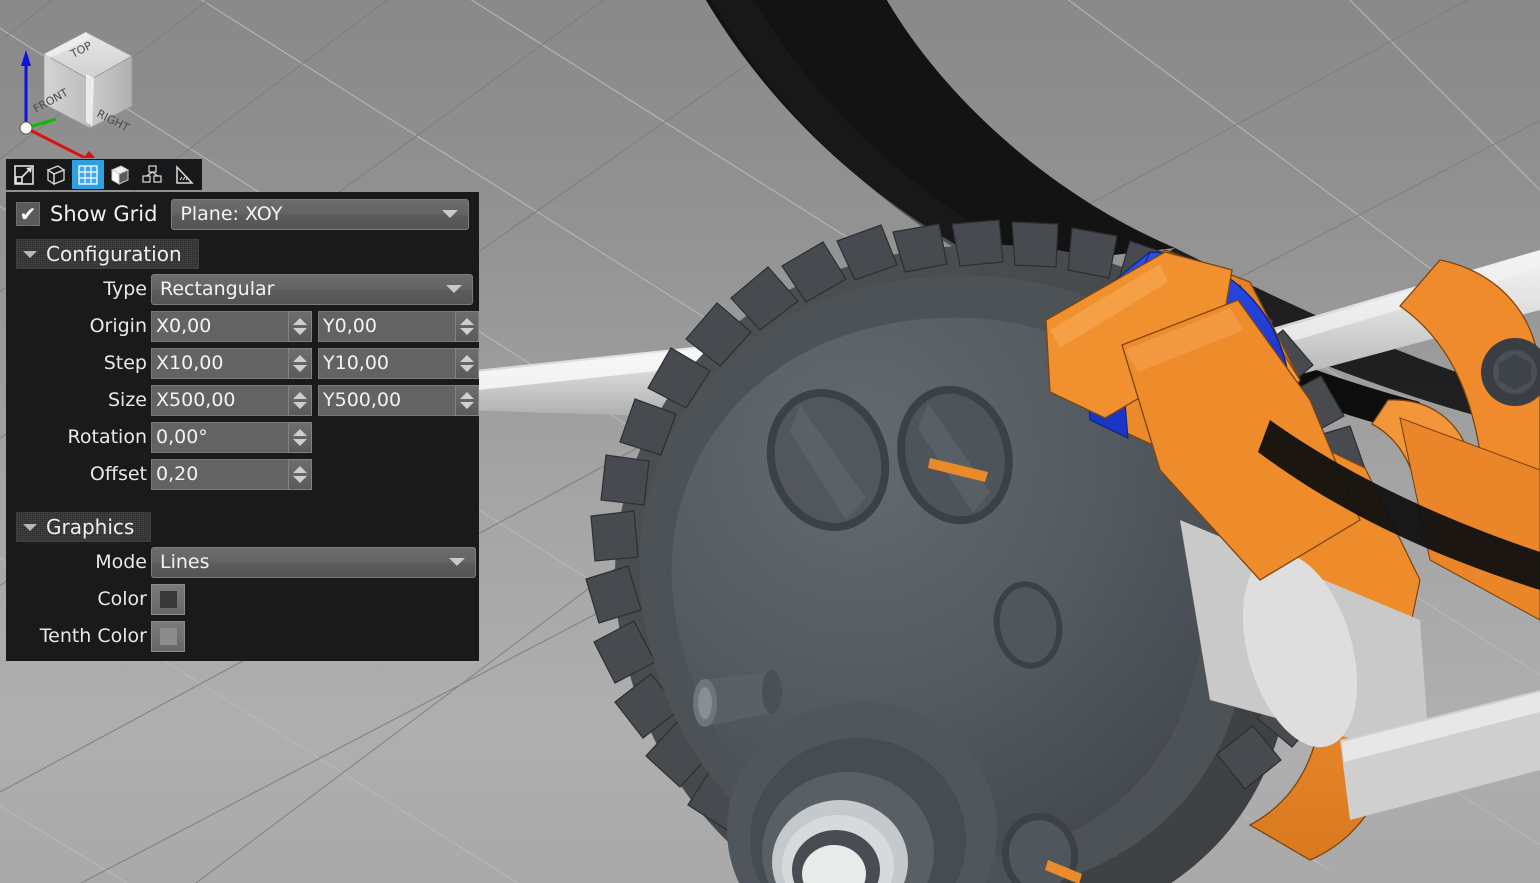 The image size is (1540, 883). I want to click on type-dropdown: Rectangular, so click(312, 289).